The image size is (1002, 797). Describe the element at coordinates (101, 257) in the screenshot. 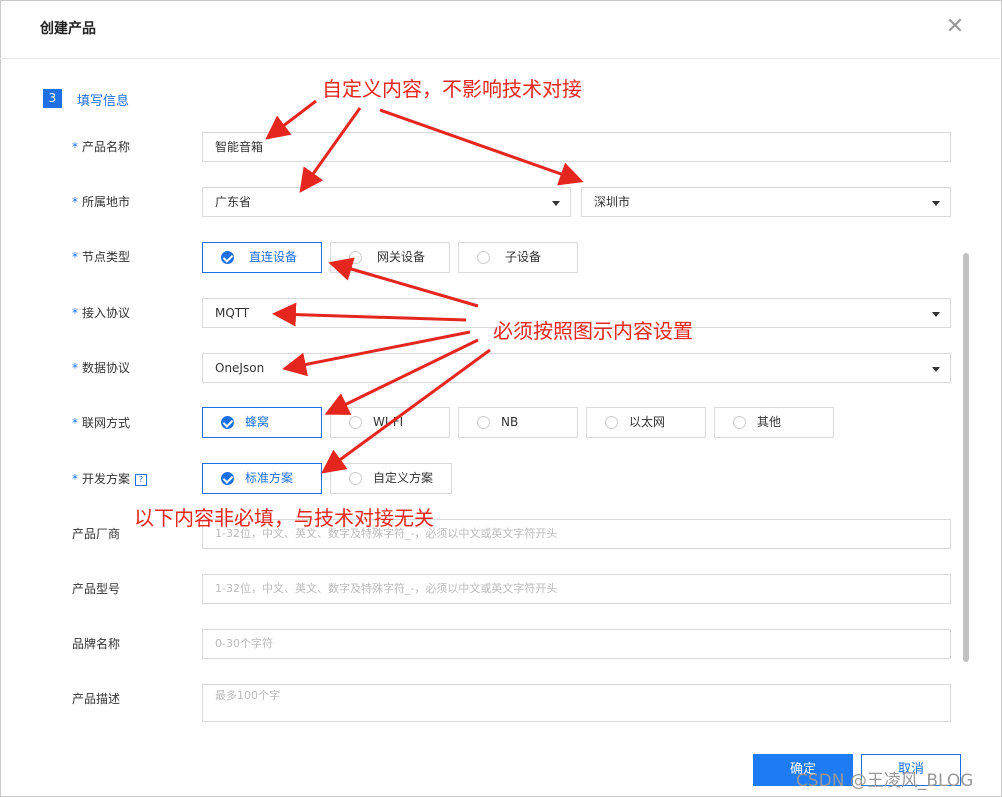

I see `node-type-label: * 节点类型` at that location.